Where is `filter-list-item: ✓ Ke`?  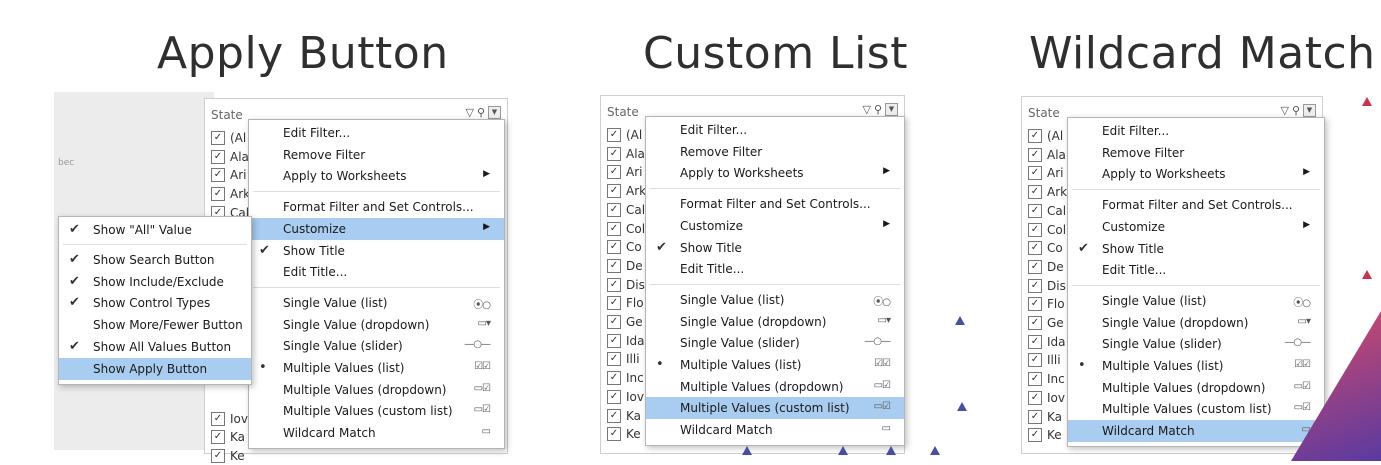 filter-list-item: ✓ Ke is located at coordinates (1045, 435).